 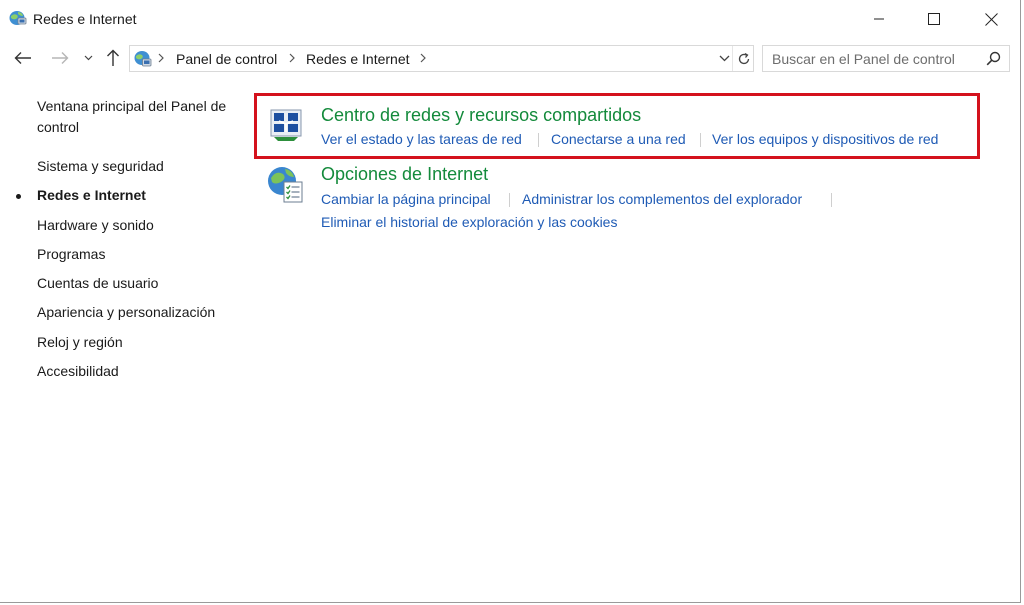 I want to click on arrow-right-icon, so click(x=60, y=58).